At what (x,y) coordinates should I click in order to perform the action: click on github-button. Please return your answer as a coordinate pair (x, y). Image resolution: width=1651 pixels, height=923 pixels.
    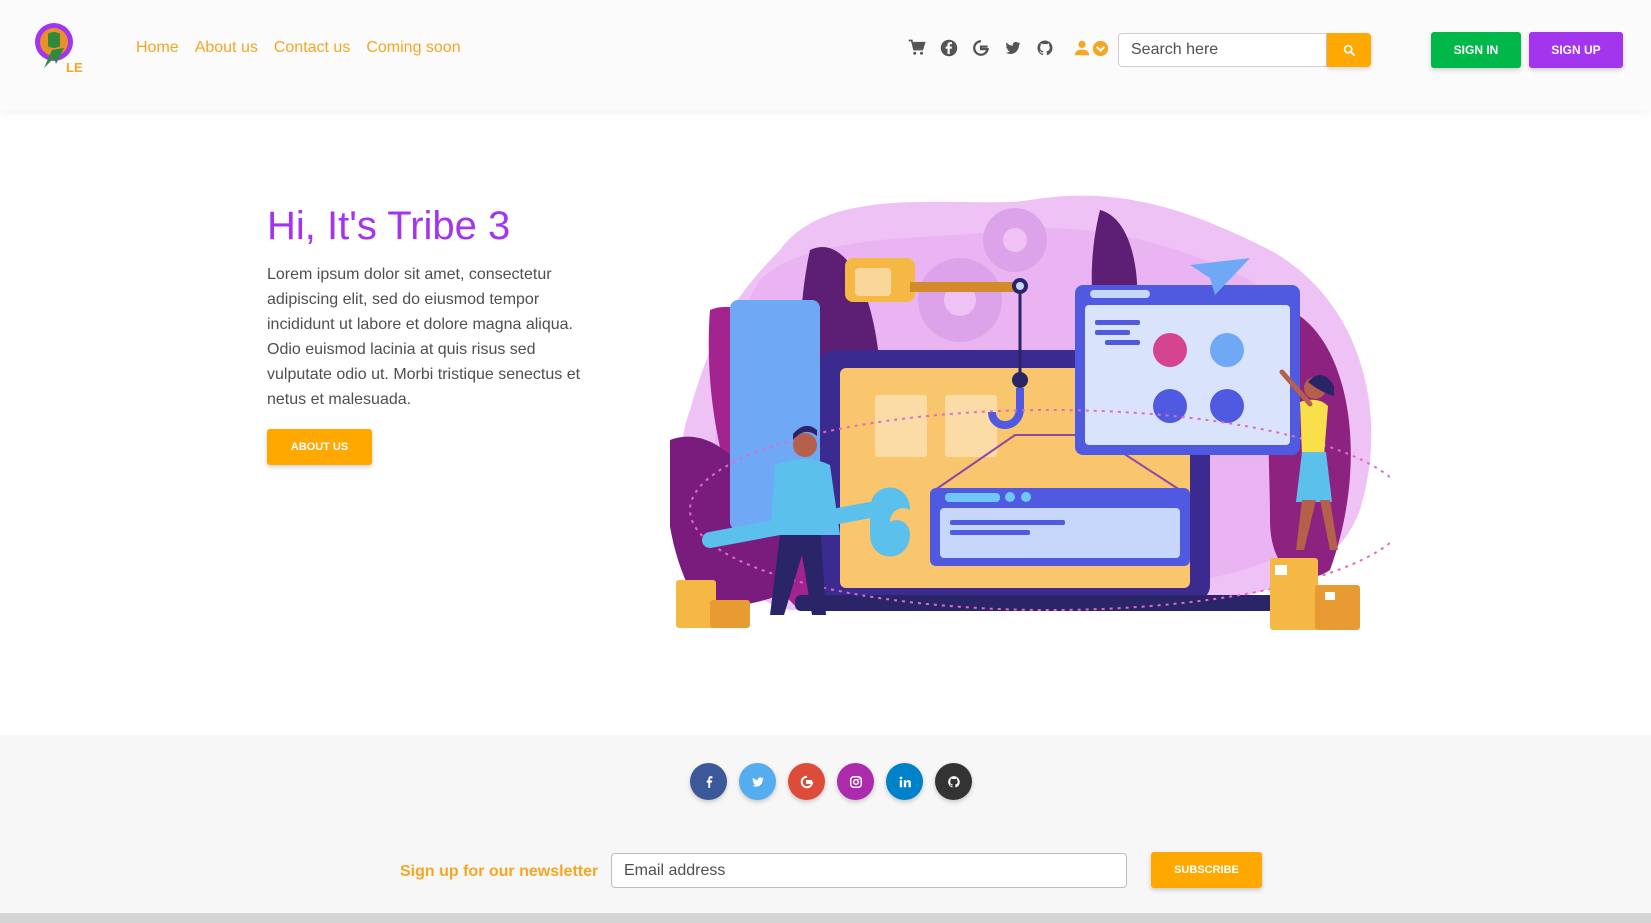
    Looking at the image, I should click on (953, 781).